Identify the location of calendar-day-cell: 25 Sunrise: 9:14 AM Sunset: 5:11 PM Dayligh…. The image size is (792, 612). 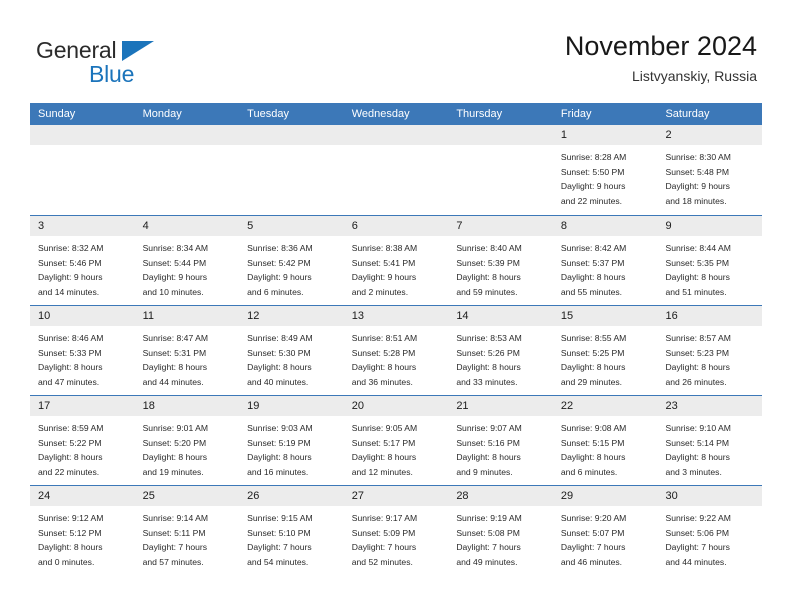
(187, 530).